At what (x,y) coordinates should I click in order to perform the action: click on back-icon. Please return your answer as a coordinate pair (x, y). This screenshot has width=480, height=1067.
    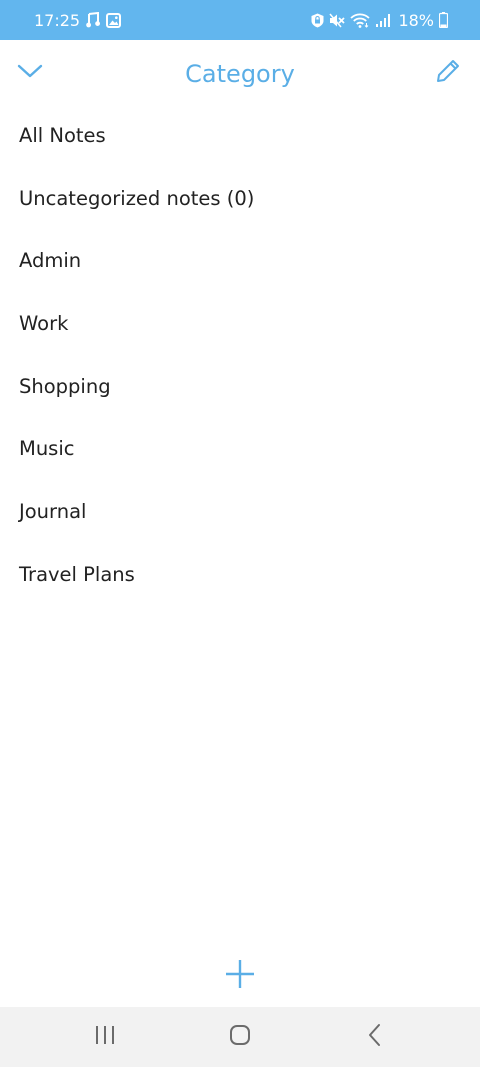
    Looking at the image, I should click on (375, 1037).